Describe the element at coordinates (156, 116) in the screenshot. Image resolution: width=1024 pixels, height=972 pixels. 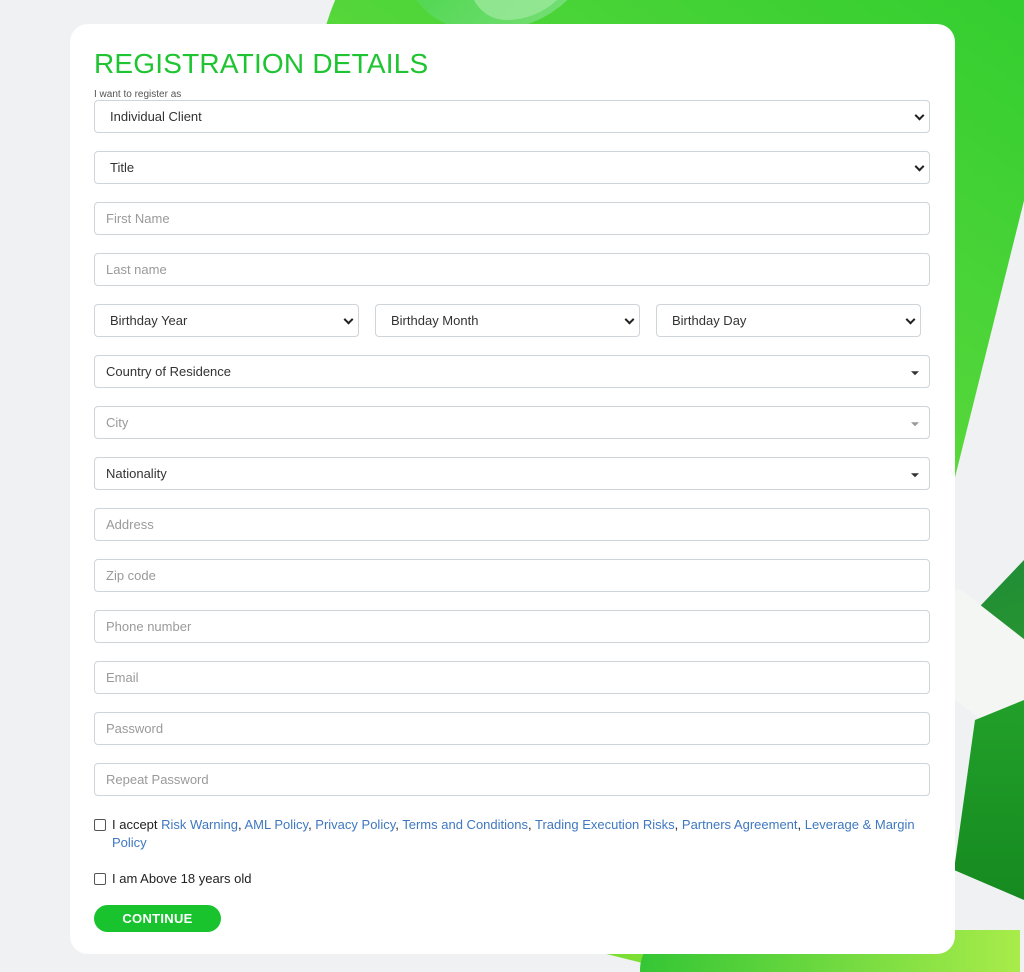
I see `register-as-value: Individual Client` at that location.